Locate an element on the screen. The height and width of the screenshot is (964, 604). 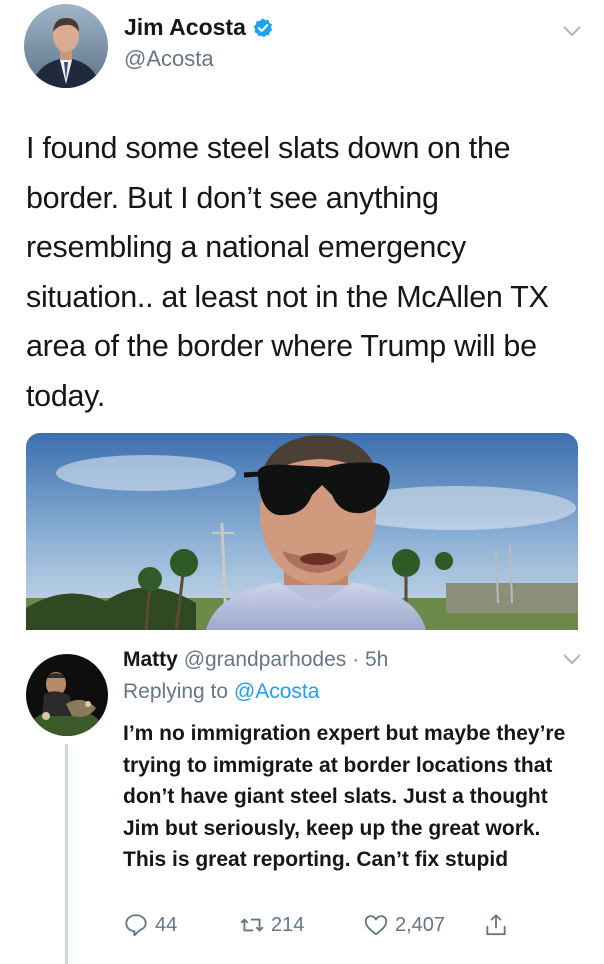
reply-author-handle: @grandparhodes is located at coordinates (265, 659).